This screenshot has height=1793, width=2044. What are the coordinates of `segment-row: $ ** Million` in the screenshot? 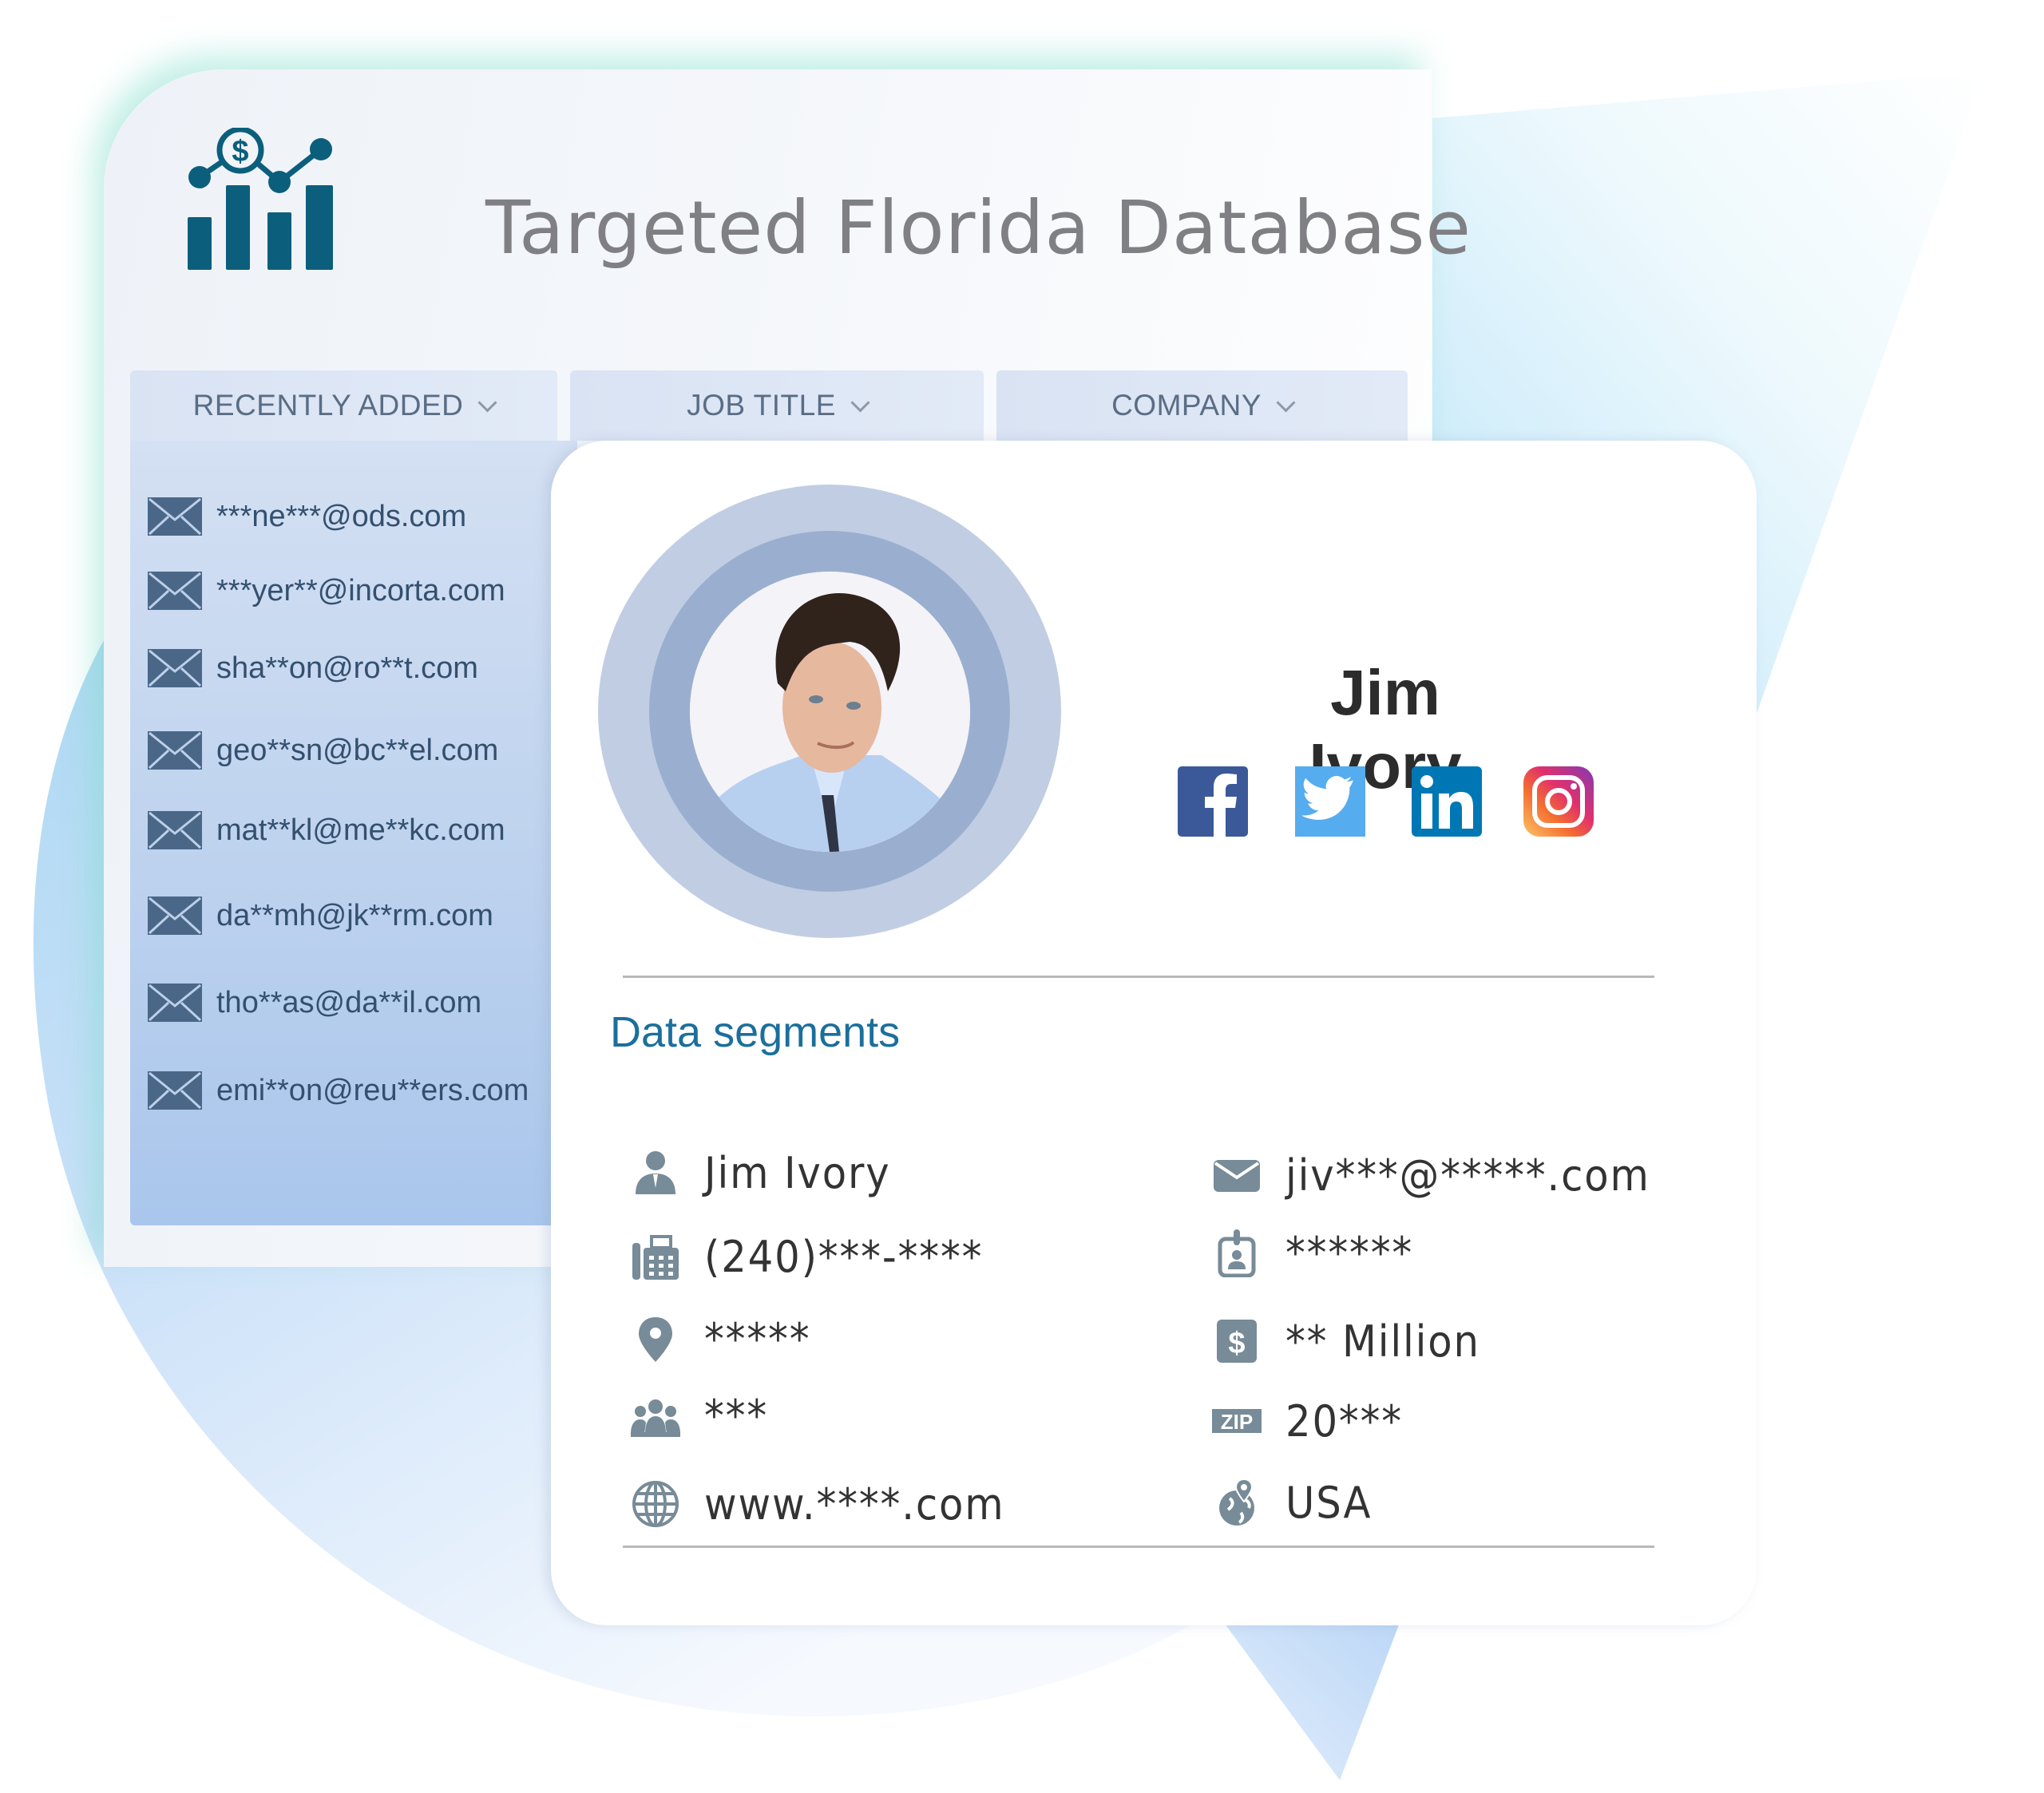 It's located at (1353, 1341).